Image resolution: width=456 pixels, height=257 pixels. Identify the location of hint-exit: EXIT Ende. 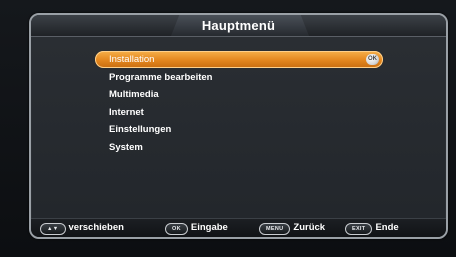
(372, 228).